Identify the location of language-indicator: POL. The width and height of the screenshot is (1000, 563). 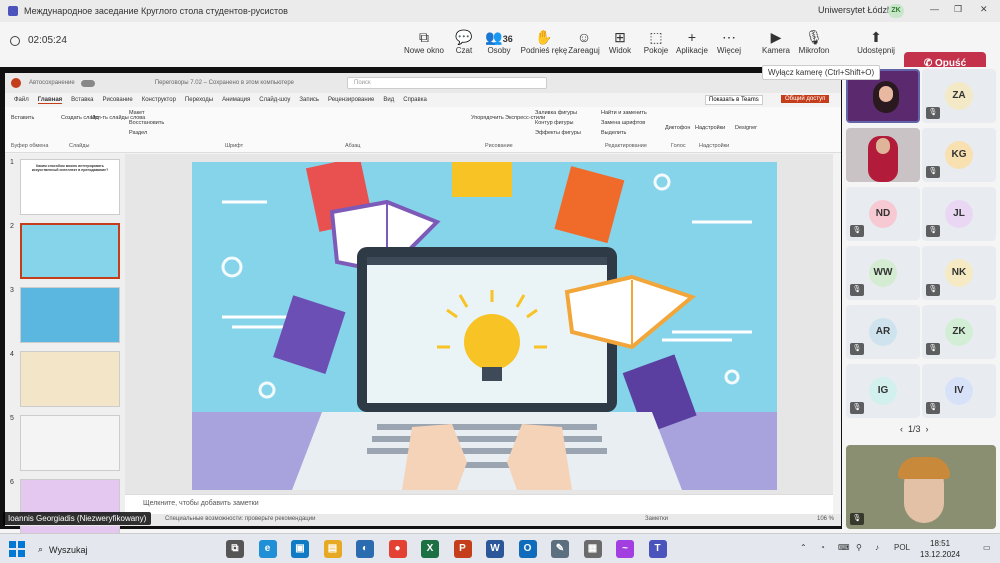
(902, 547).